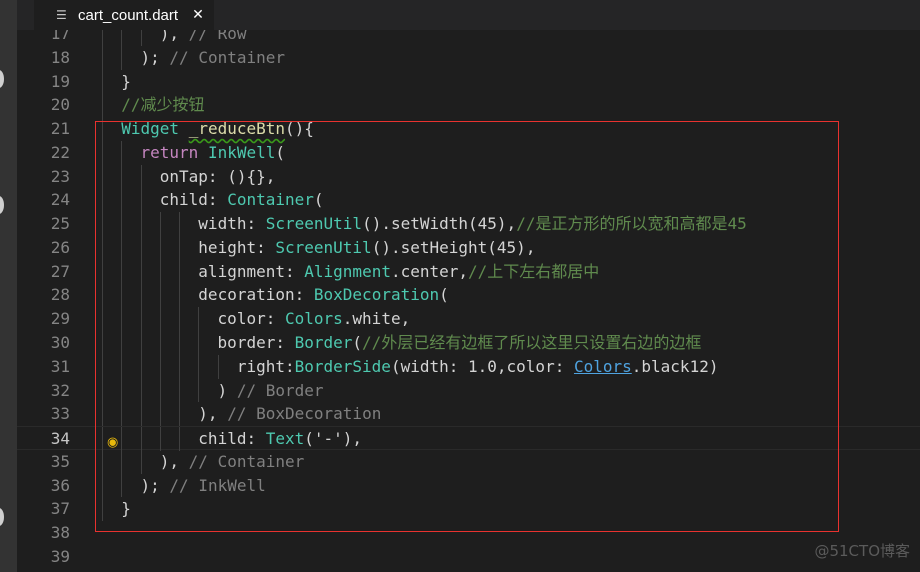 The height and width of the screenshot is (572, 920). What do you see at coordinates (468, 438) in the screenshot?
I see `code-line: 34 child: Text('-'), ◉` at bounding box center [468, 438].